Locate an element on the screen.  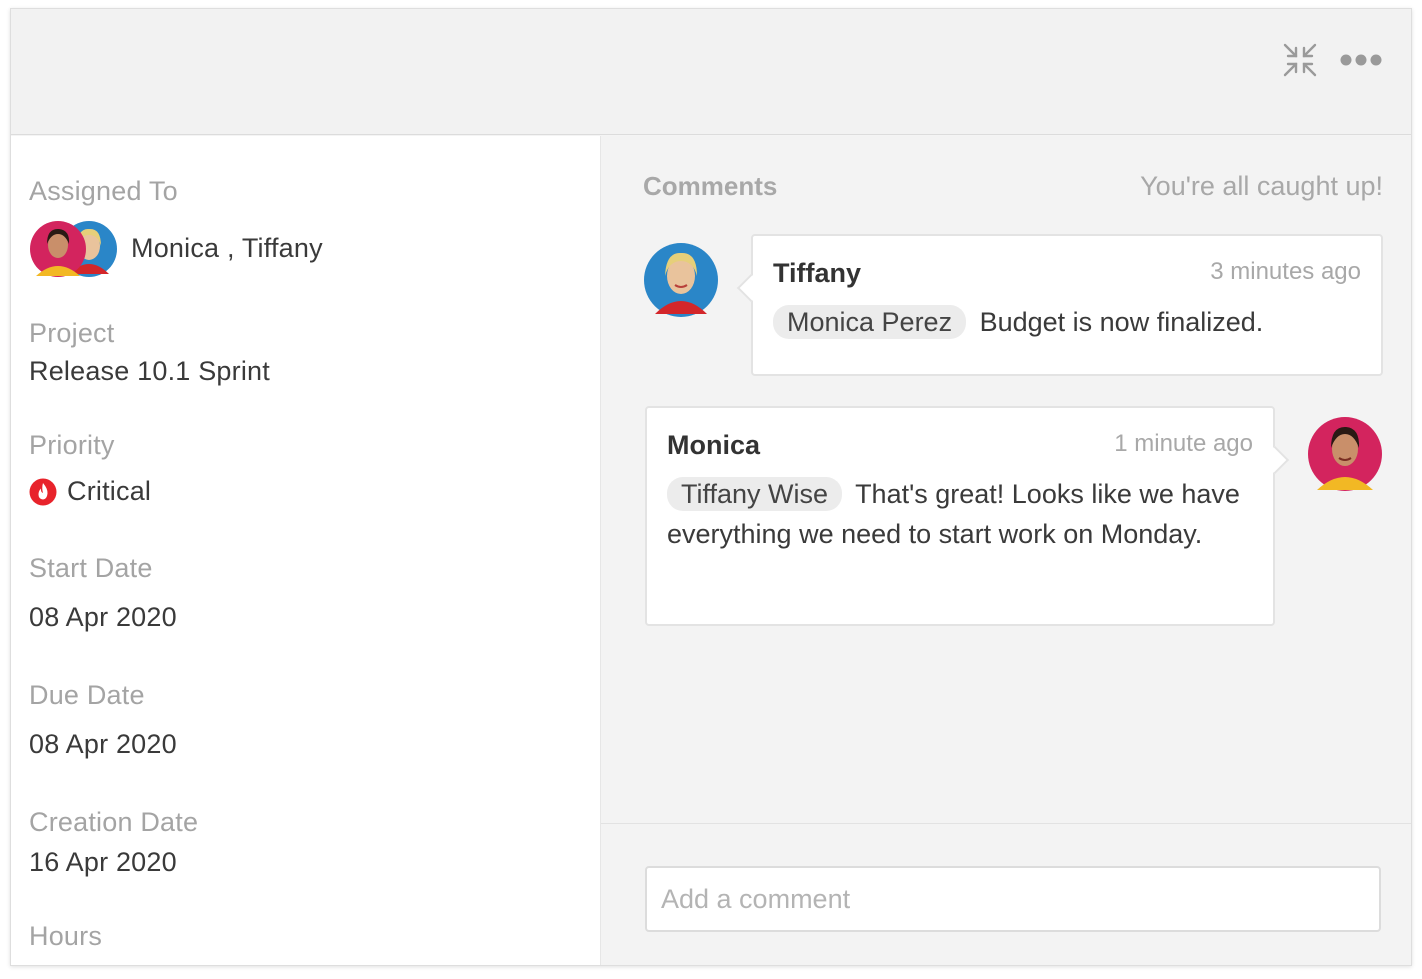
comment-time: 3 minutes ago is located at coordinates (1285, 271).